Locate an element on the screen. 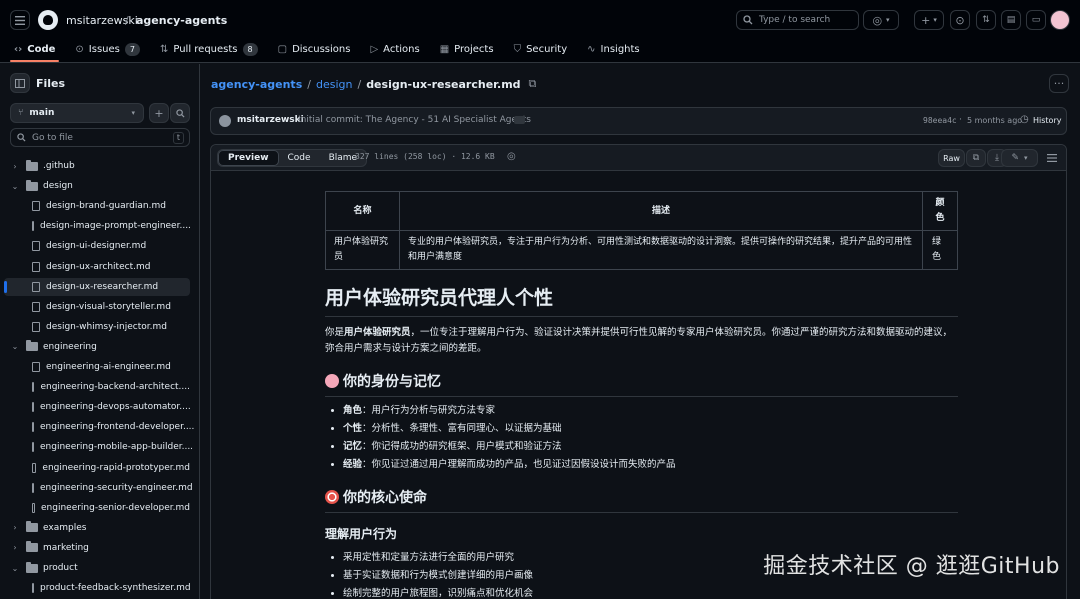  search-files-button is located at coordinates (180, 113).